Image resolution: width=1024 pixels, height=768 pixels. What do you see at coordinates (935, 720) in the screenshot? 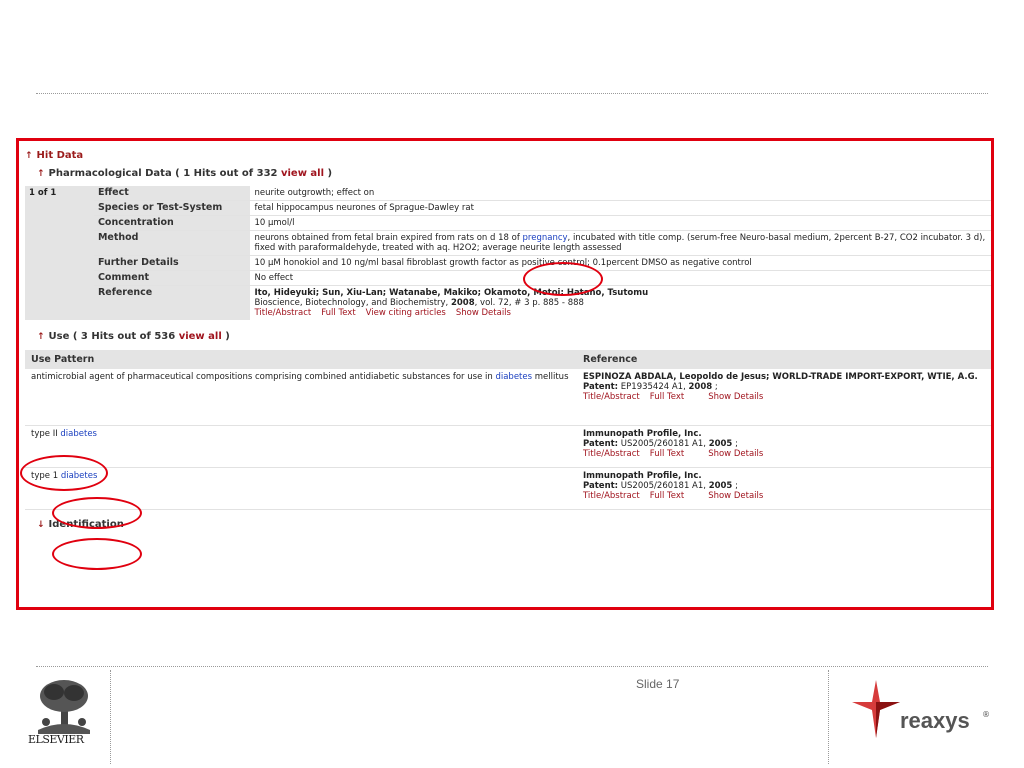
I see `reaxys-wordmark: reaxys` at bounding box center [935, 720].